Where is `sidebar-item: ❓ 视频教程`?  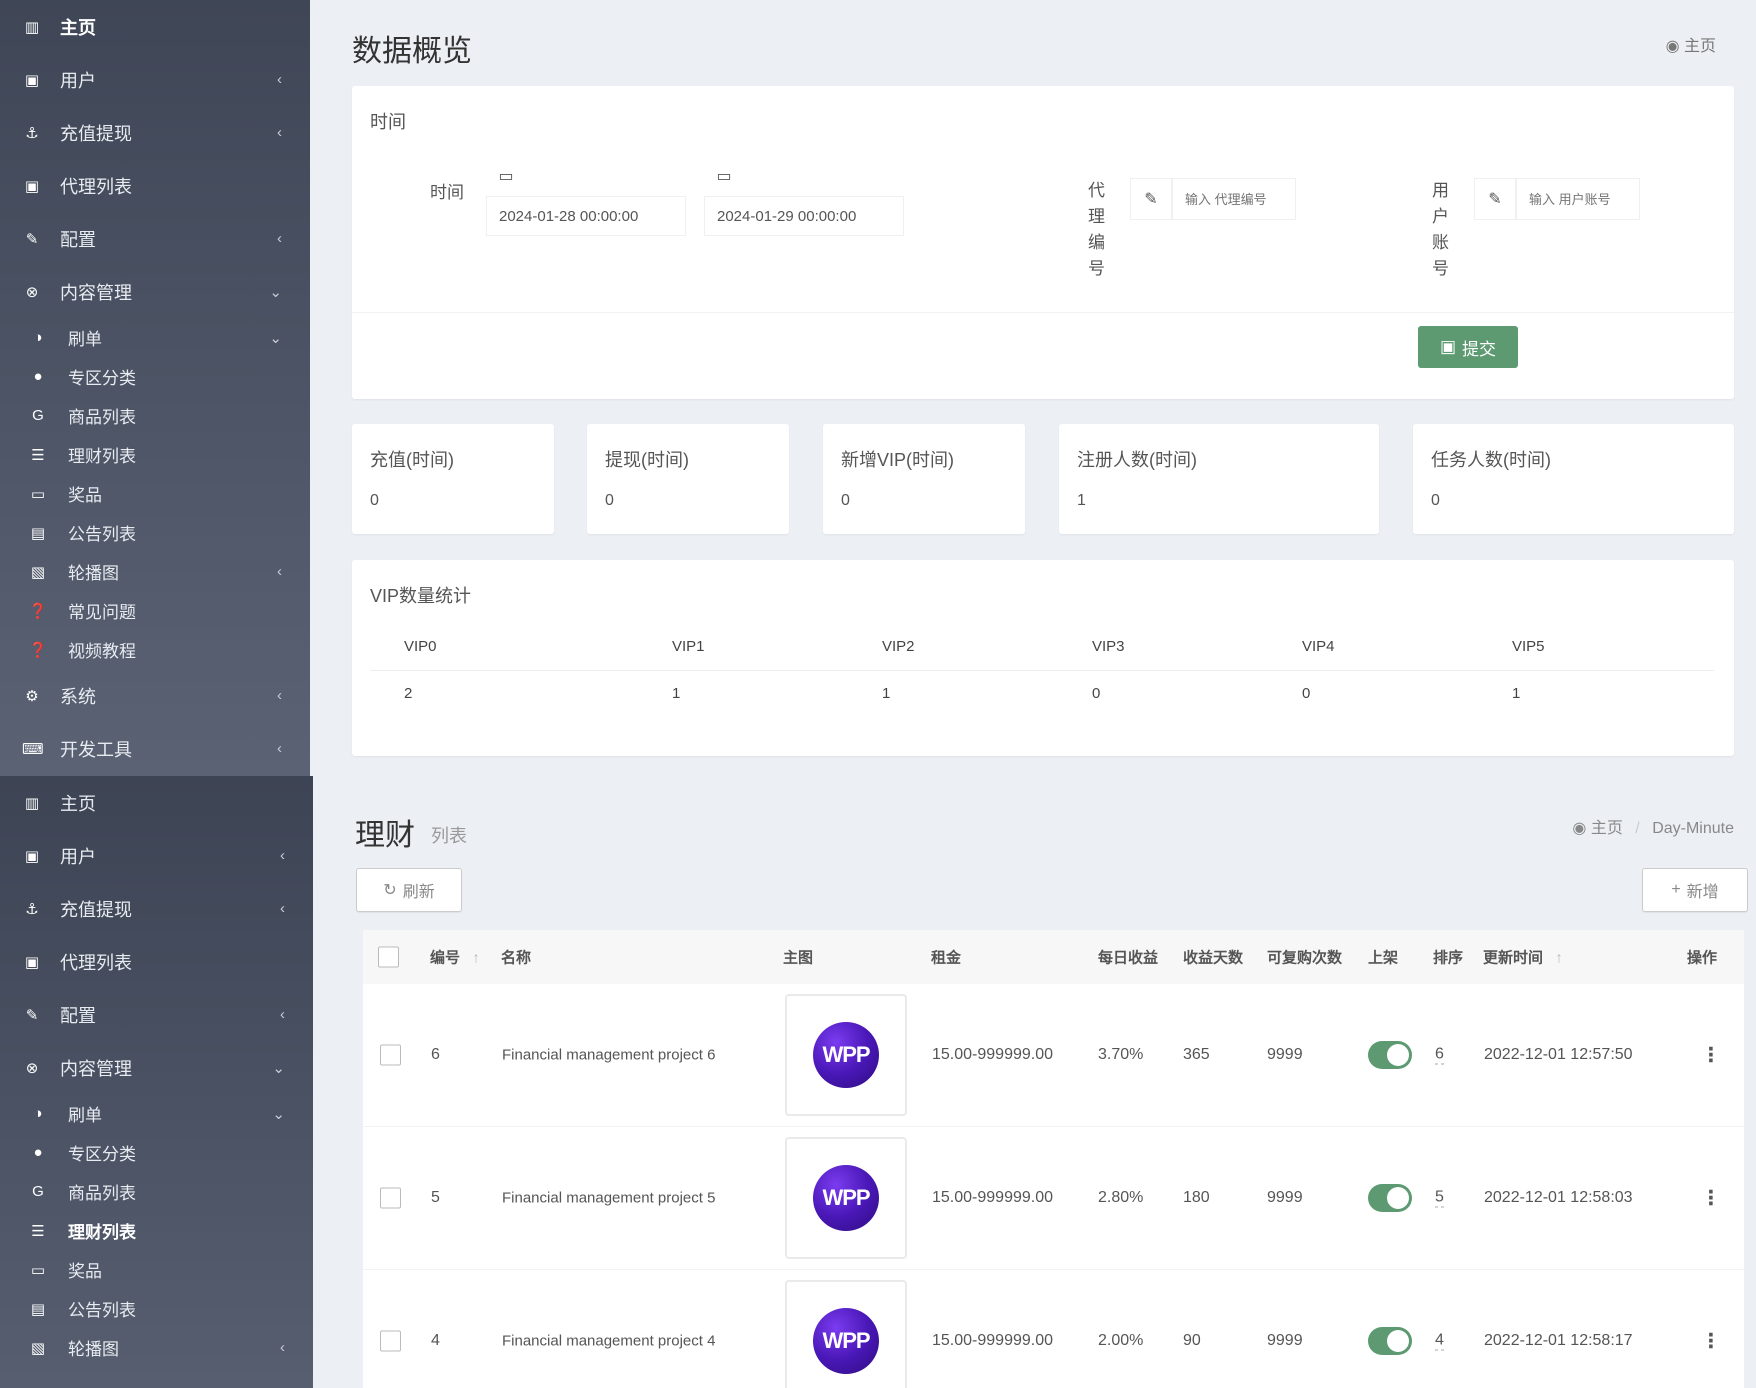
sidebar-item: ❓ 视频教程 is located at coordinates (155, 649).